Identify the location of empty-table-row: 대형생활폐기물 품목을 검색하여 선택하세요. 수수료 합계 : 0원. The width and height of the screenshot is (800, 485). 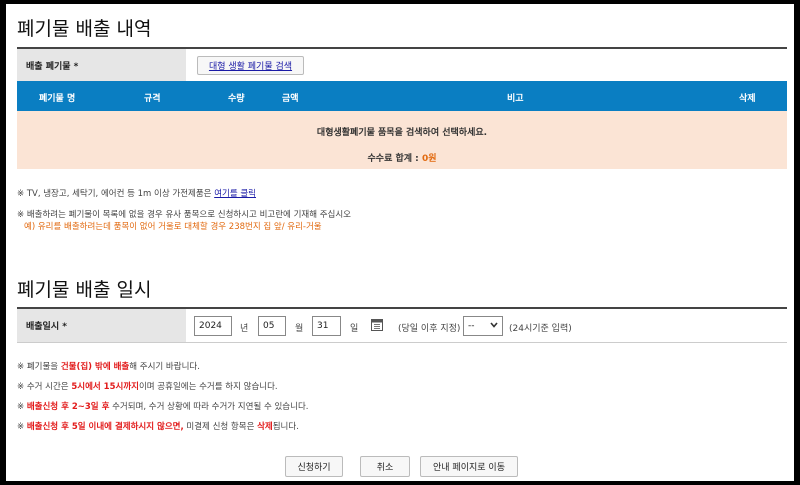
(402, 140).